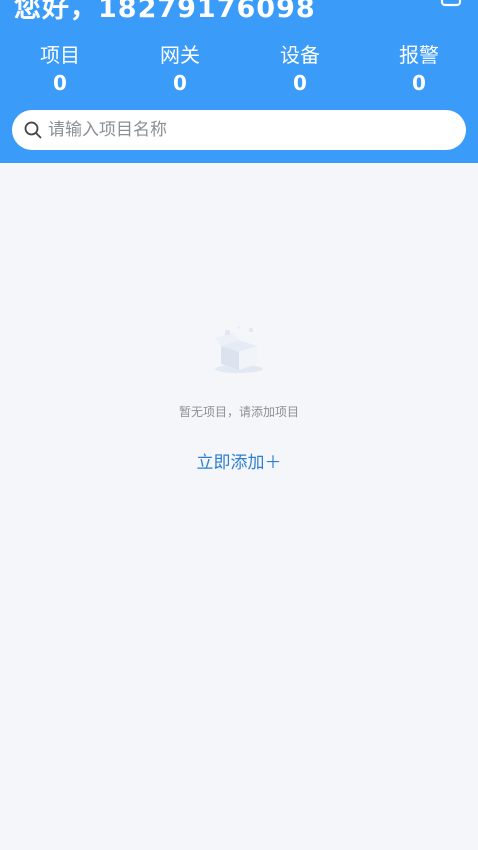 This screenshot has width=478, height=850. What do you see at coordinates (33, 130) in the screenshot?
I see `search-icon` at bounding box center [33, 130].